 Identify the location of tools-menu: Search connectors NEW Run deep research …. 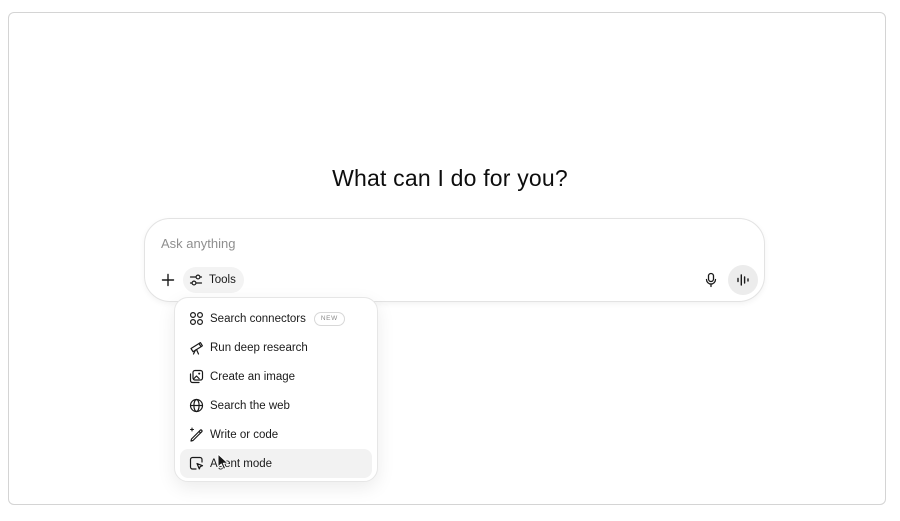
(276, 389).